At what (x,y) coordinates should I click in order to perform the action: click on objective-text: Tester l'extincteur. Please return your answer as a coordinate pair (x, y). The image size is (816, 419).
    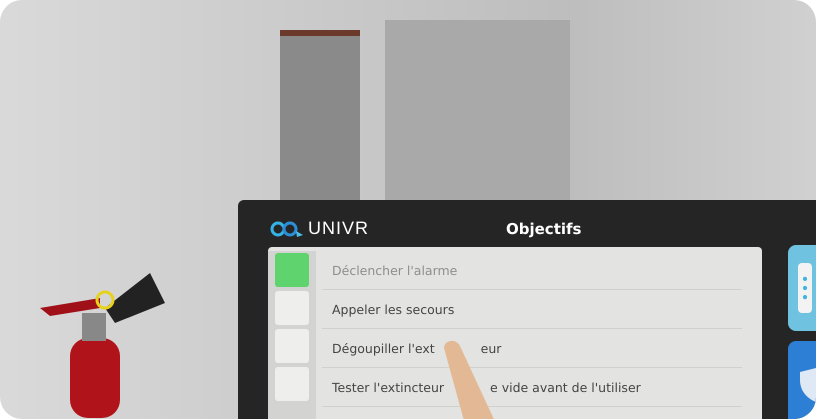
    Looking at the image, I should click on (388, 387).